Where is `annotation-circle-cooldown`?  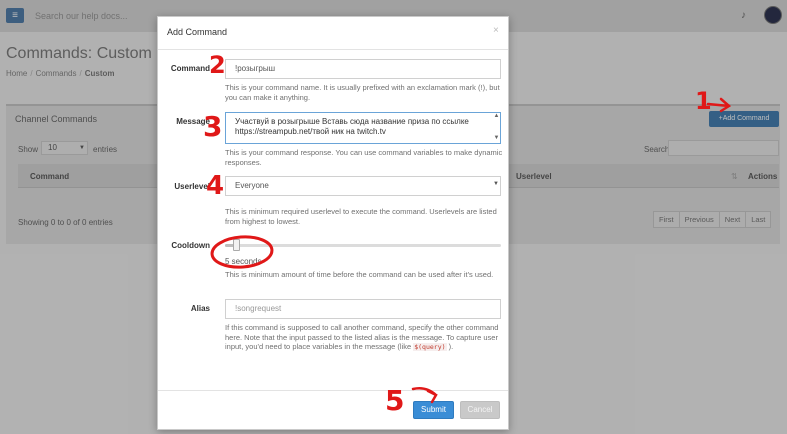
annotation-circle-cooldown is located at coordinates (242, 252).